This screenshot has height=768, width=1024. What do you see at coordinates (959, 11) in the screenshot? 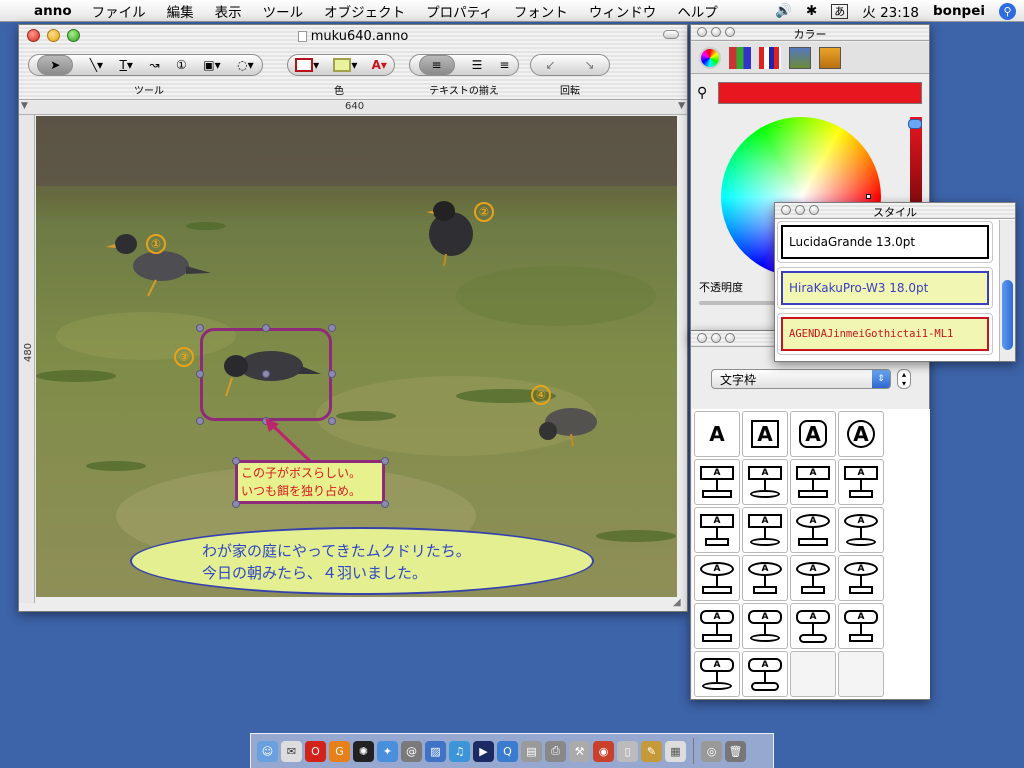
I see `user-menu: bonpei` at bounding box center [959, 11].